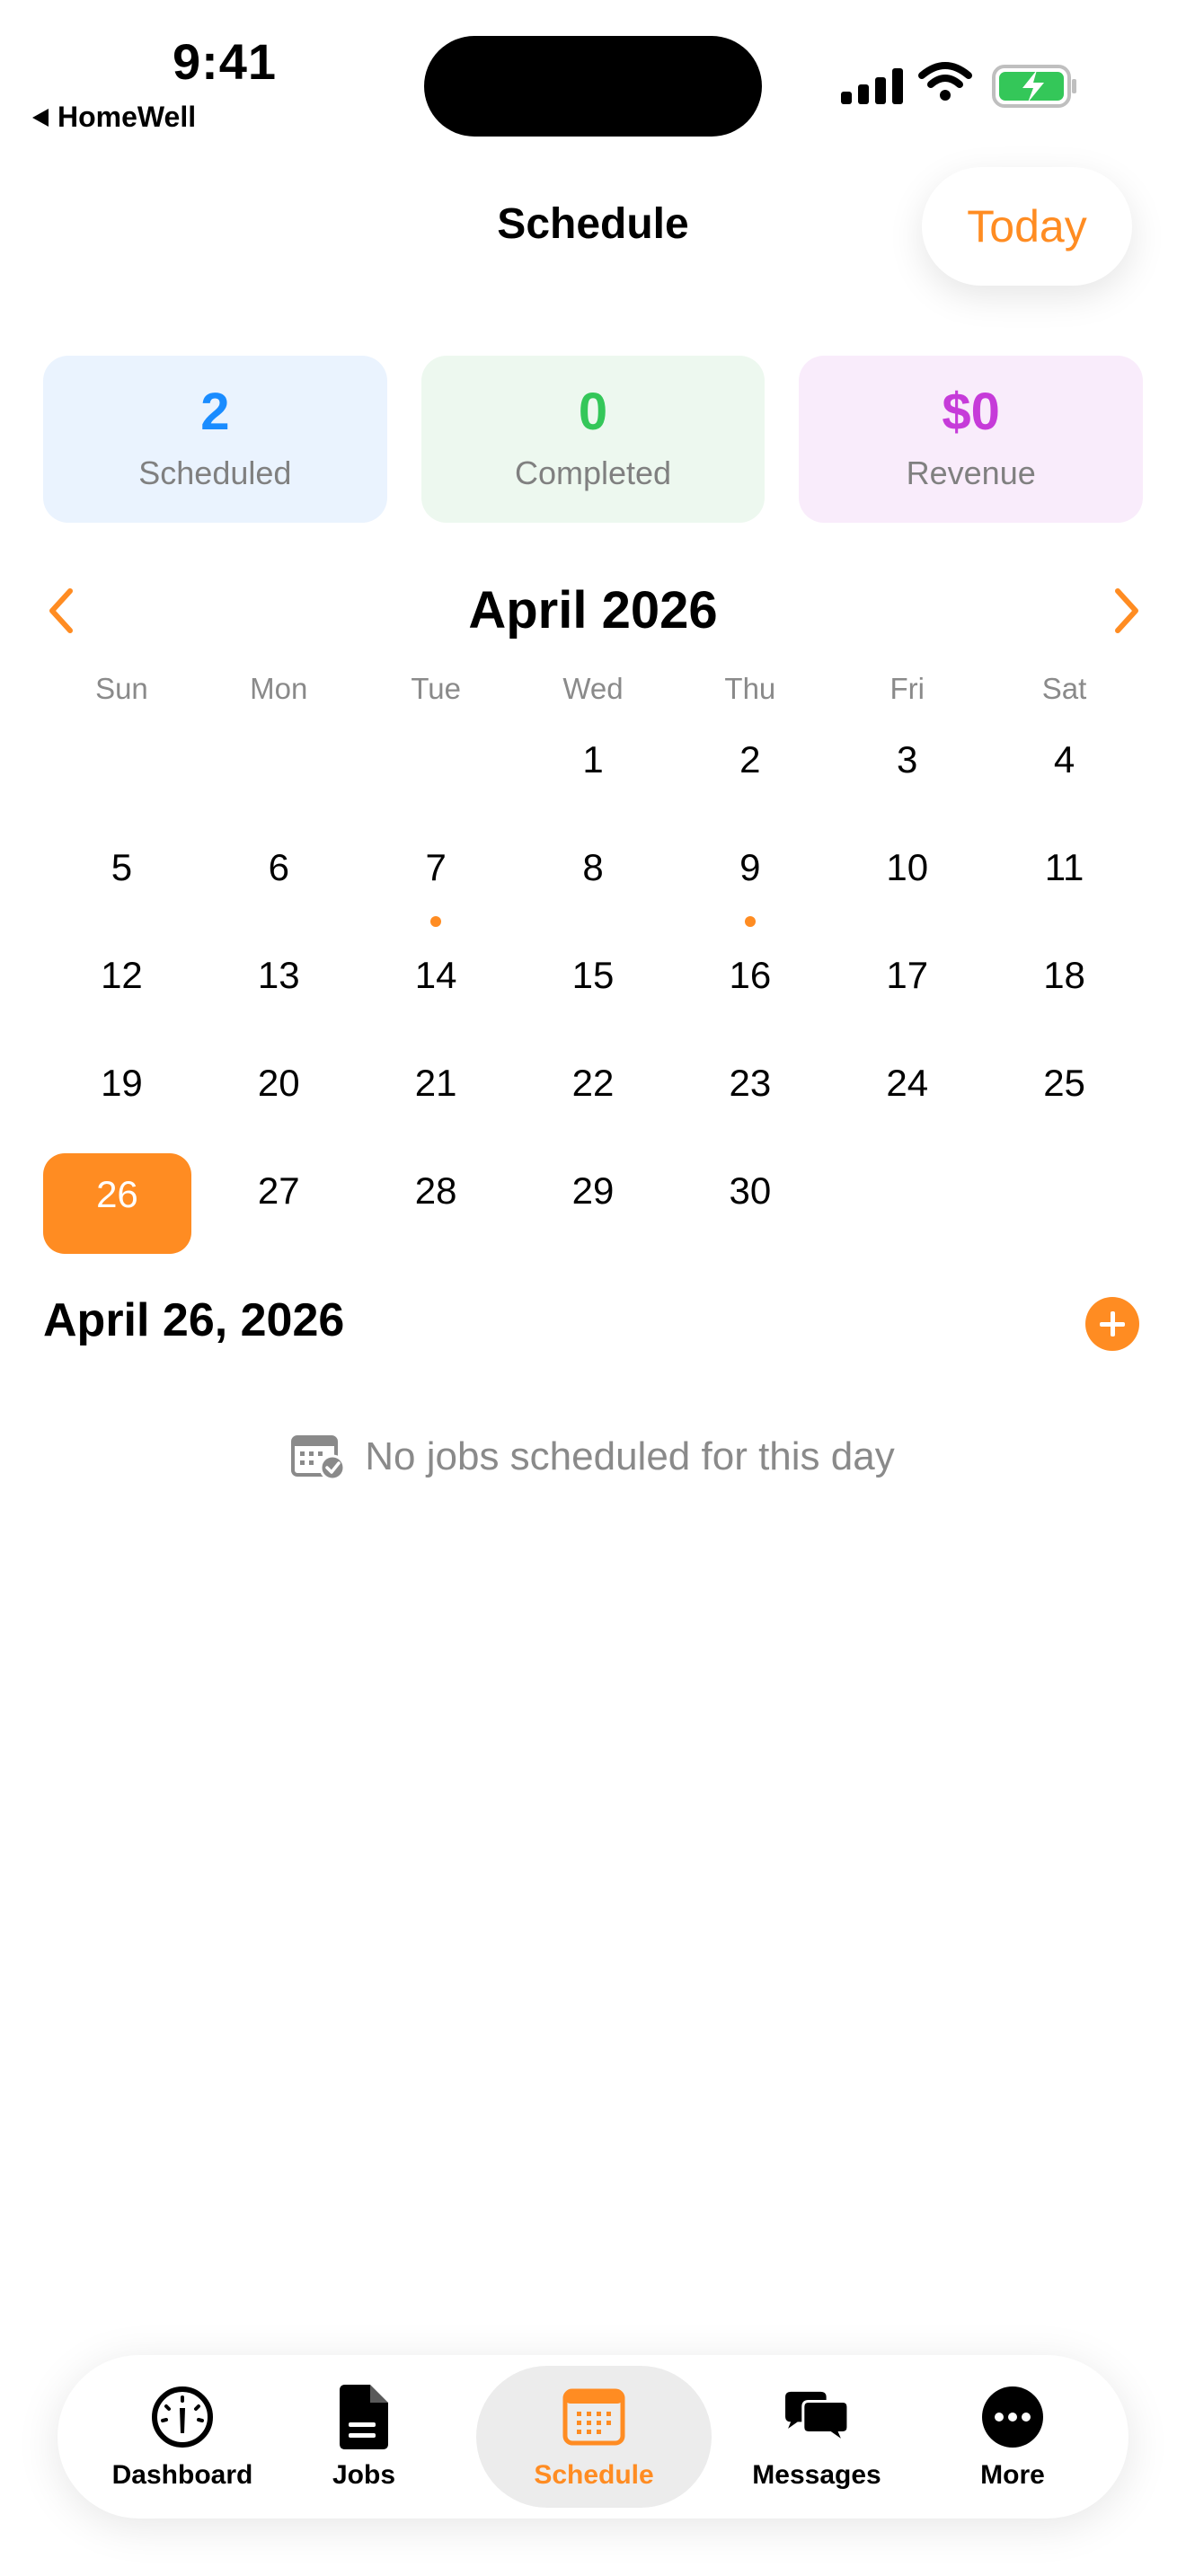  I want to click on calendar-day: 29, so click(593, 1203).